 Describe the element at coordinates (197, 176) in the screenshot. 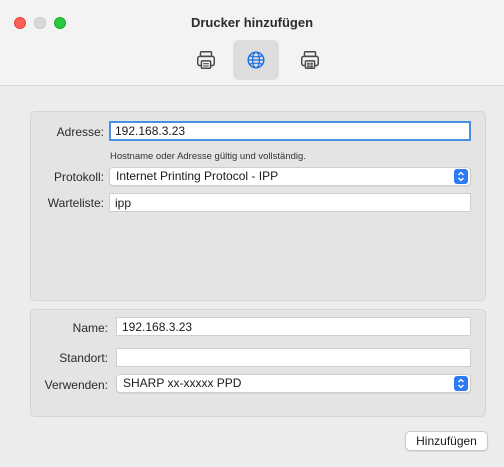

I see `protocol-value: Internet Printing Protocol - IPP` at that location.